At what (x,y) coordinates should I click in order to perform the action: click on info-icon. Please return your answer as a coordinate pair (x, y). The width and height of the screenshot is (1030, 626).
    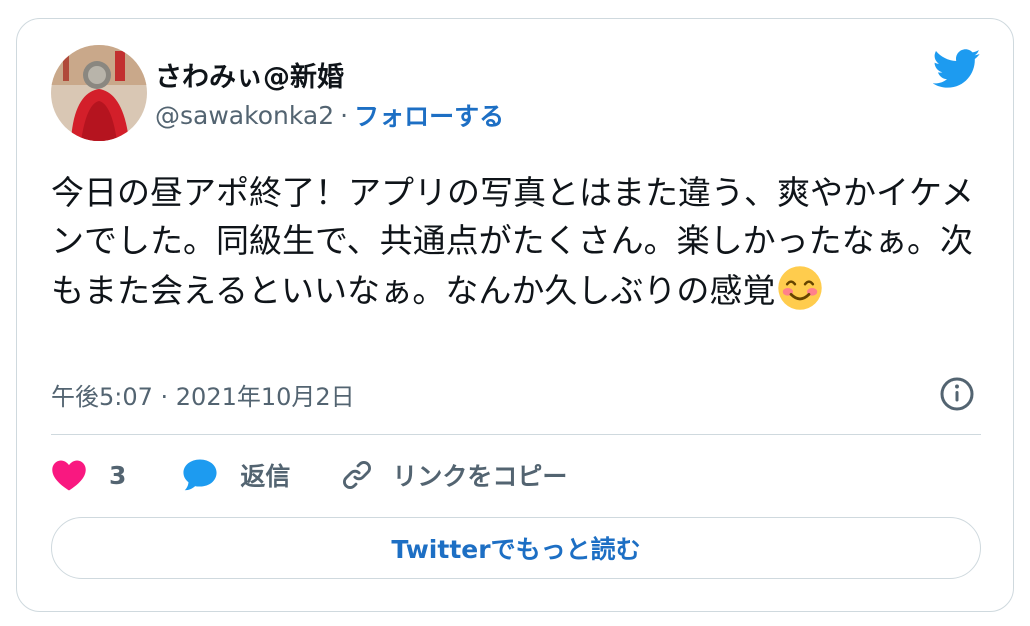
    Looking at the image, I should click on (957, 394).